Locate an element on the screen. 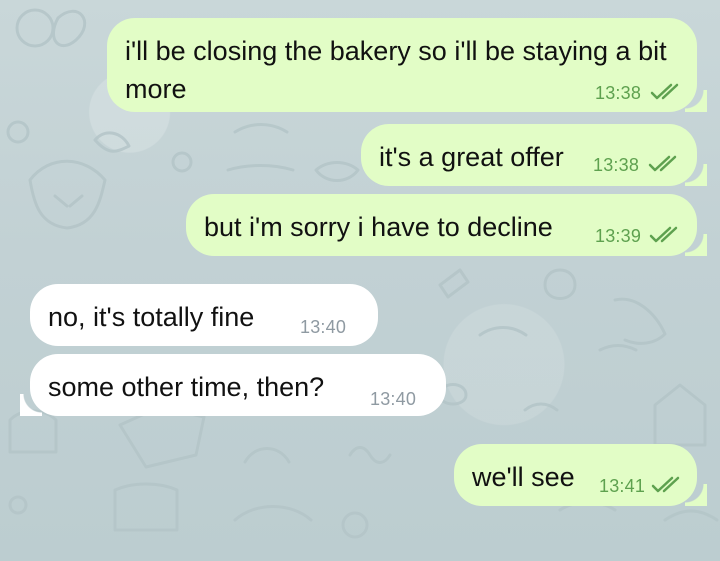 The image size is (720, 561). message-time: 13:39 is located at coordinates (618, 236).